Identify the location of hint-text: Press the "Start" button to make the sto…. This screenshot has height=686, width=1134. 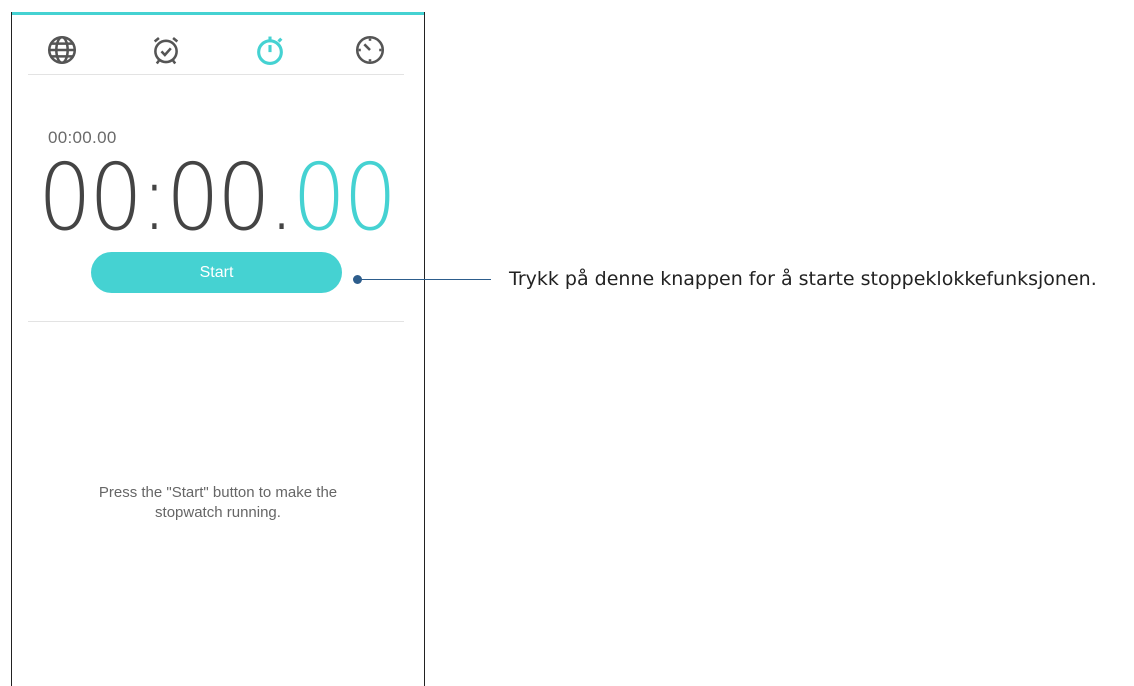
(218, 503).